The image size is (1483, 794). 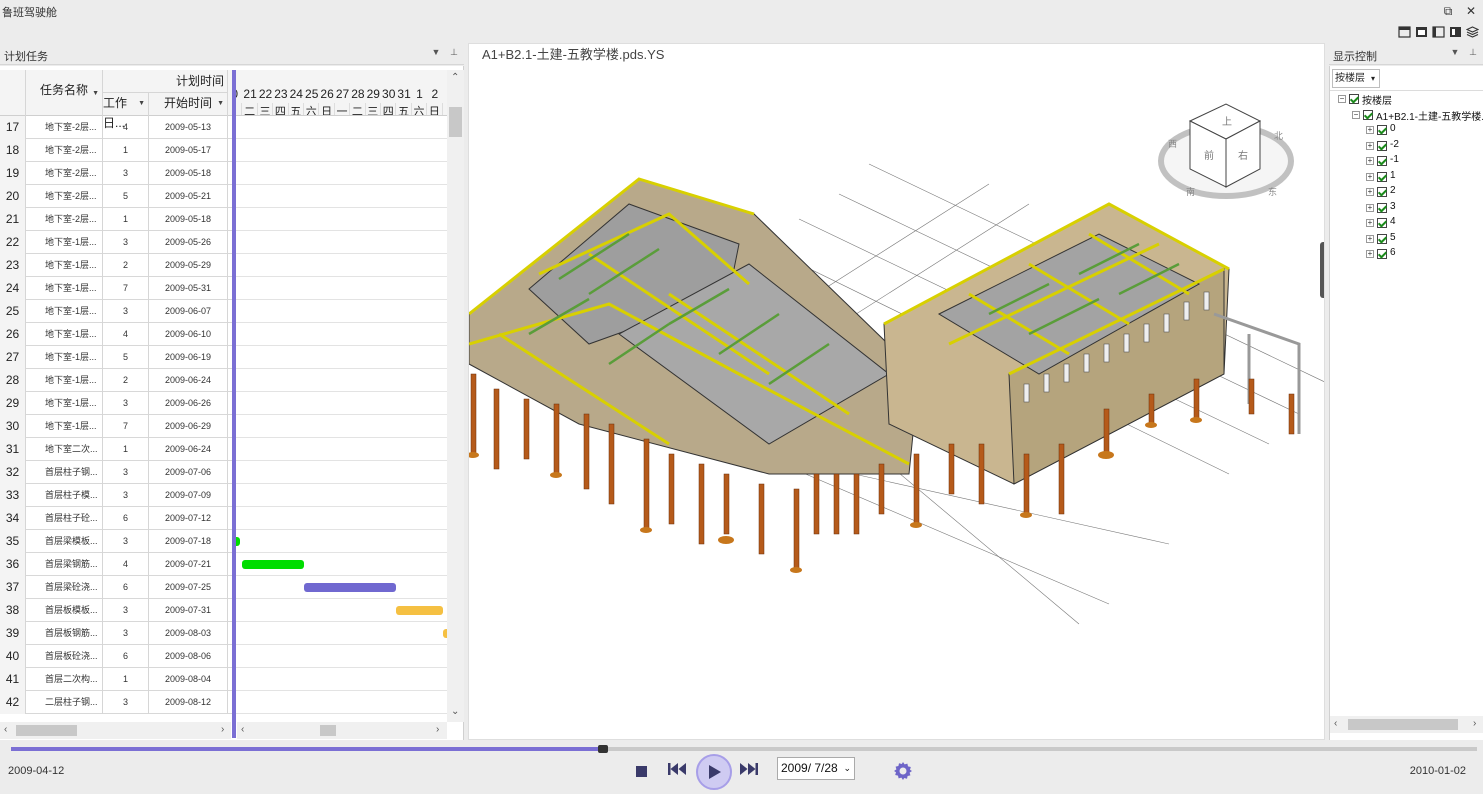 What do you see at coordinates (273, 564) in the screenshot?
I see `gantt-task-bar` at bounding box center [273, 564].